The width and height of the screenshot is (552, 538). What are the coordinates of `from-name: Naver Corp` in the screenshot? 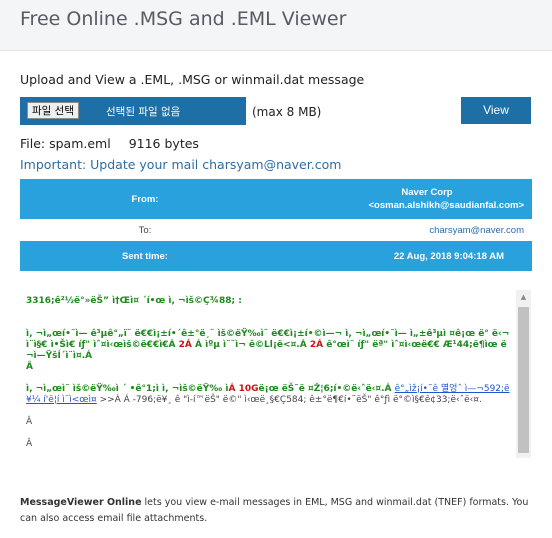 It's located at (427, 192).